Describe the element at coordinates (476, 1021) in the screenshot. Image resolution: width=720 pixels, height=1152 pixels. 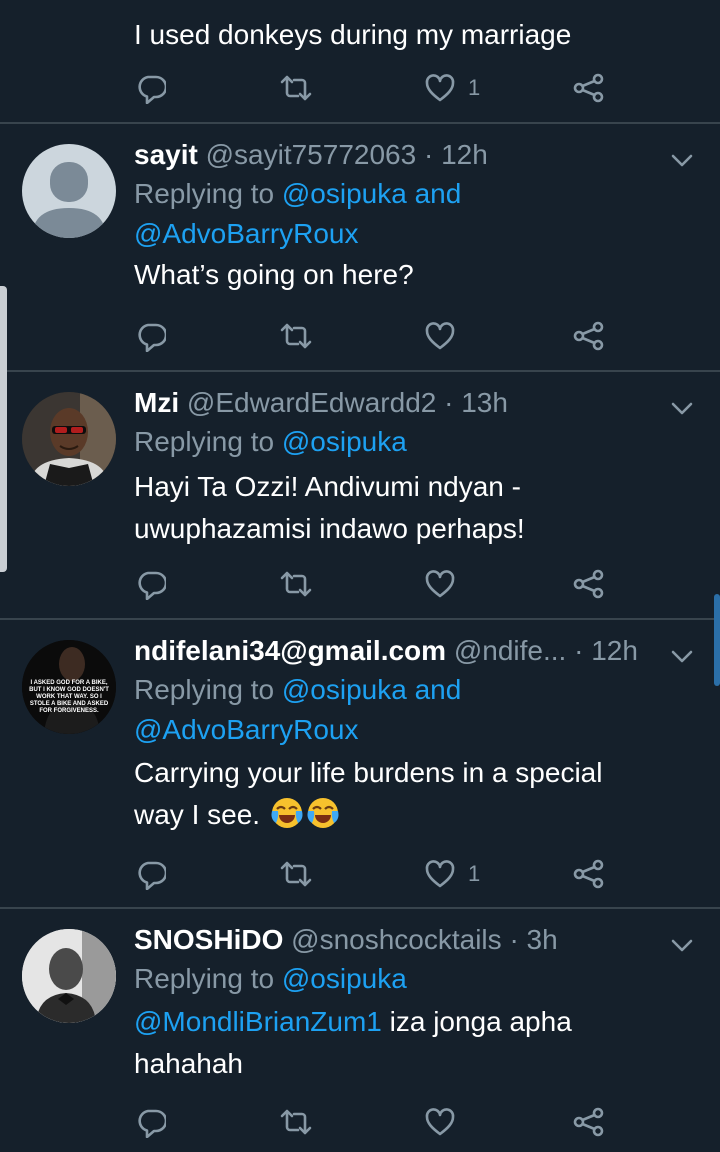
I see `tweet-text-part: iza jonga apha` at that location.